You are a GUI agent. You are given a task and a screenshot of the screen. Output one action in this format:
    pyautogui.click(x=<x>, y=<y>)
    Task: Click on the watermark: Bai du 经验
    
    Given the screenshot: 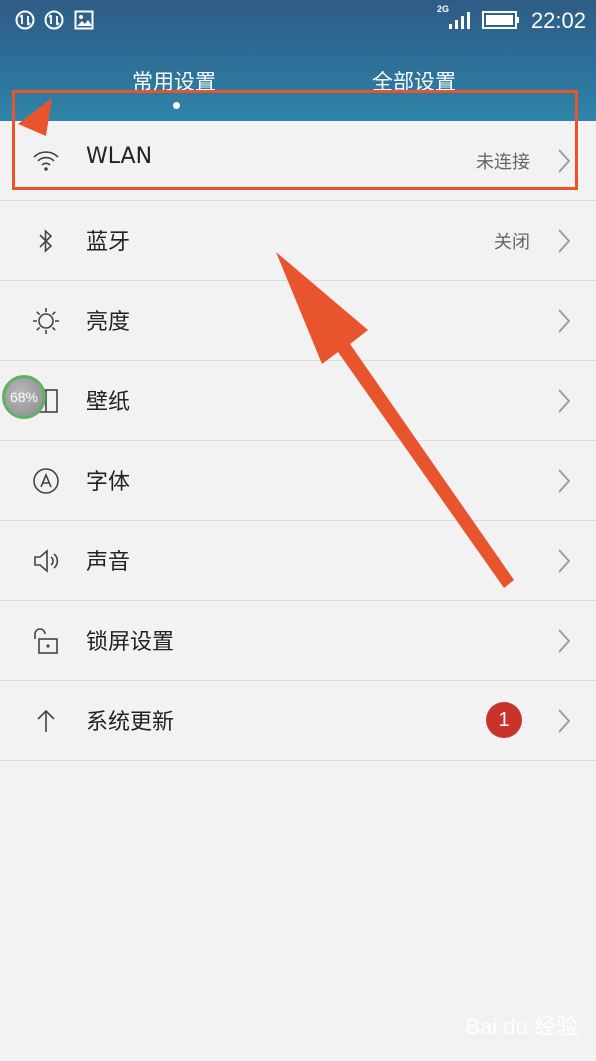 What is the action you would take?
    pyautogui.click(x=522, y=1026)
    